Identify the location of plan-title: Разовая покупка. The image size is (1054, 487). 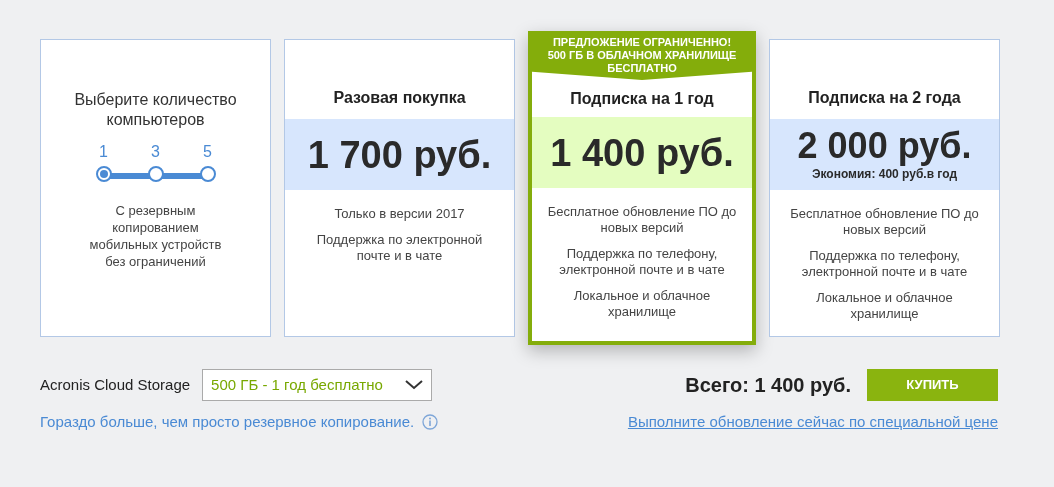
(399, 98).